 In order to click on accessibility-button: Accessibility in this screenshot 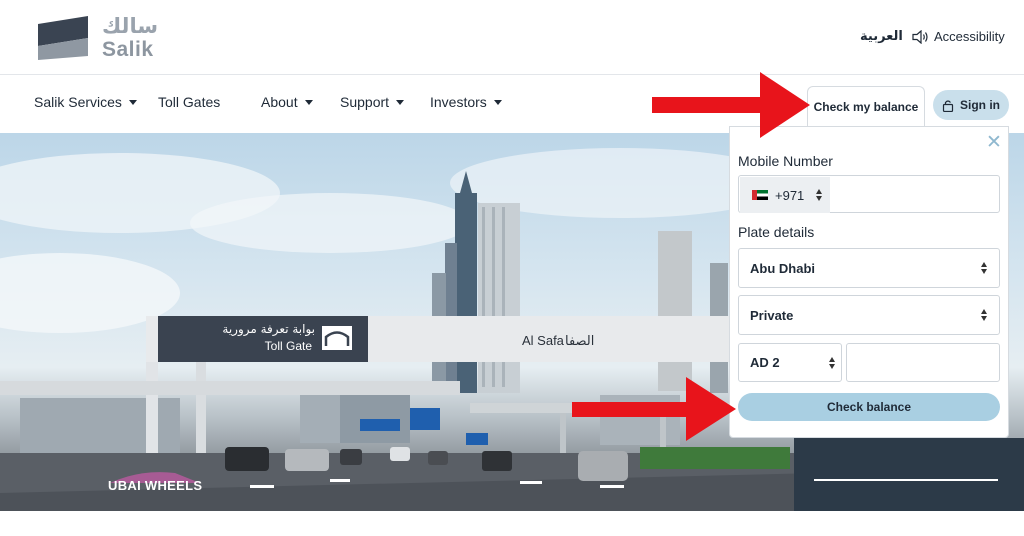, I will do `click(958, 36)`.